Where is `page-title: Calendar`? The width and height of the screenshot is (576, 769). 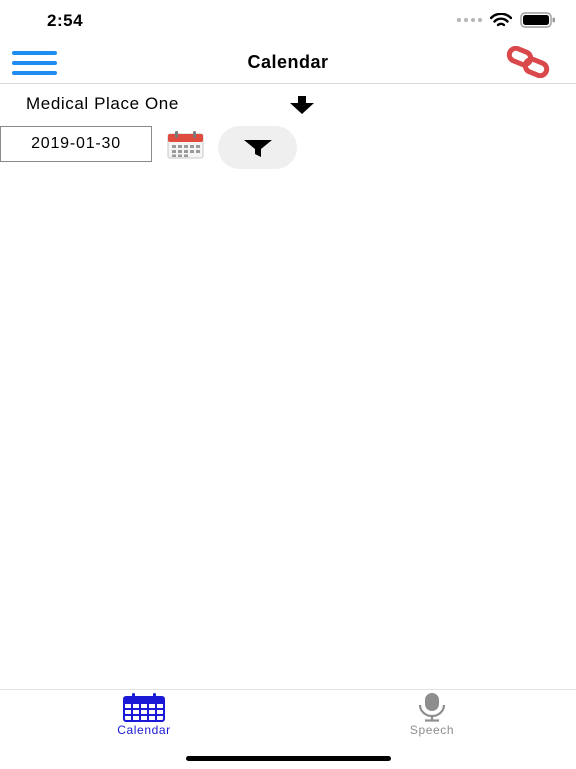 page-title: Calendar is located at coordinates (288, 62).